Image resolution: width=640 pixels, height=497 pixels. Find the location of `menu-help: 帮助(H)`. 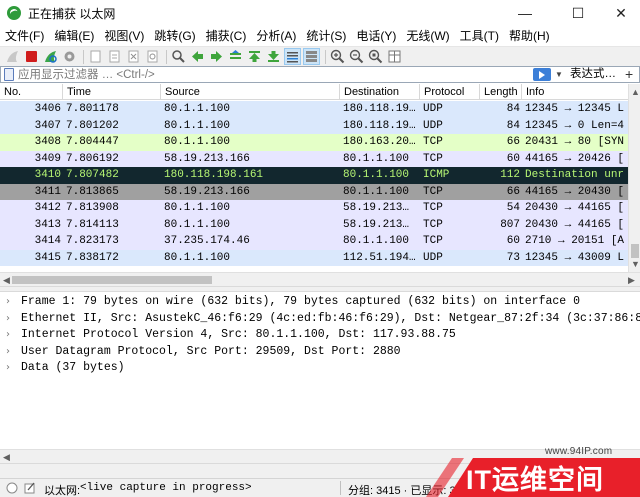

menu-help: 帮助(H) is located at coordinates (529, 36).